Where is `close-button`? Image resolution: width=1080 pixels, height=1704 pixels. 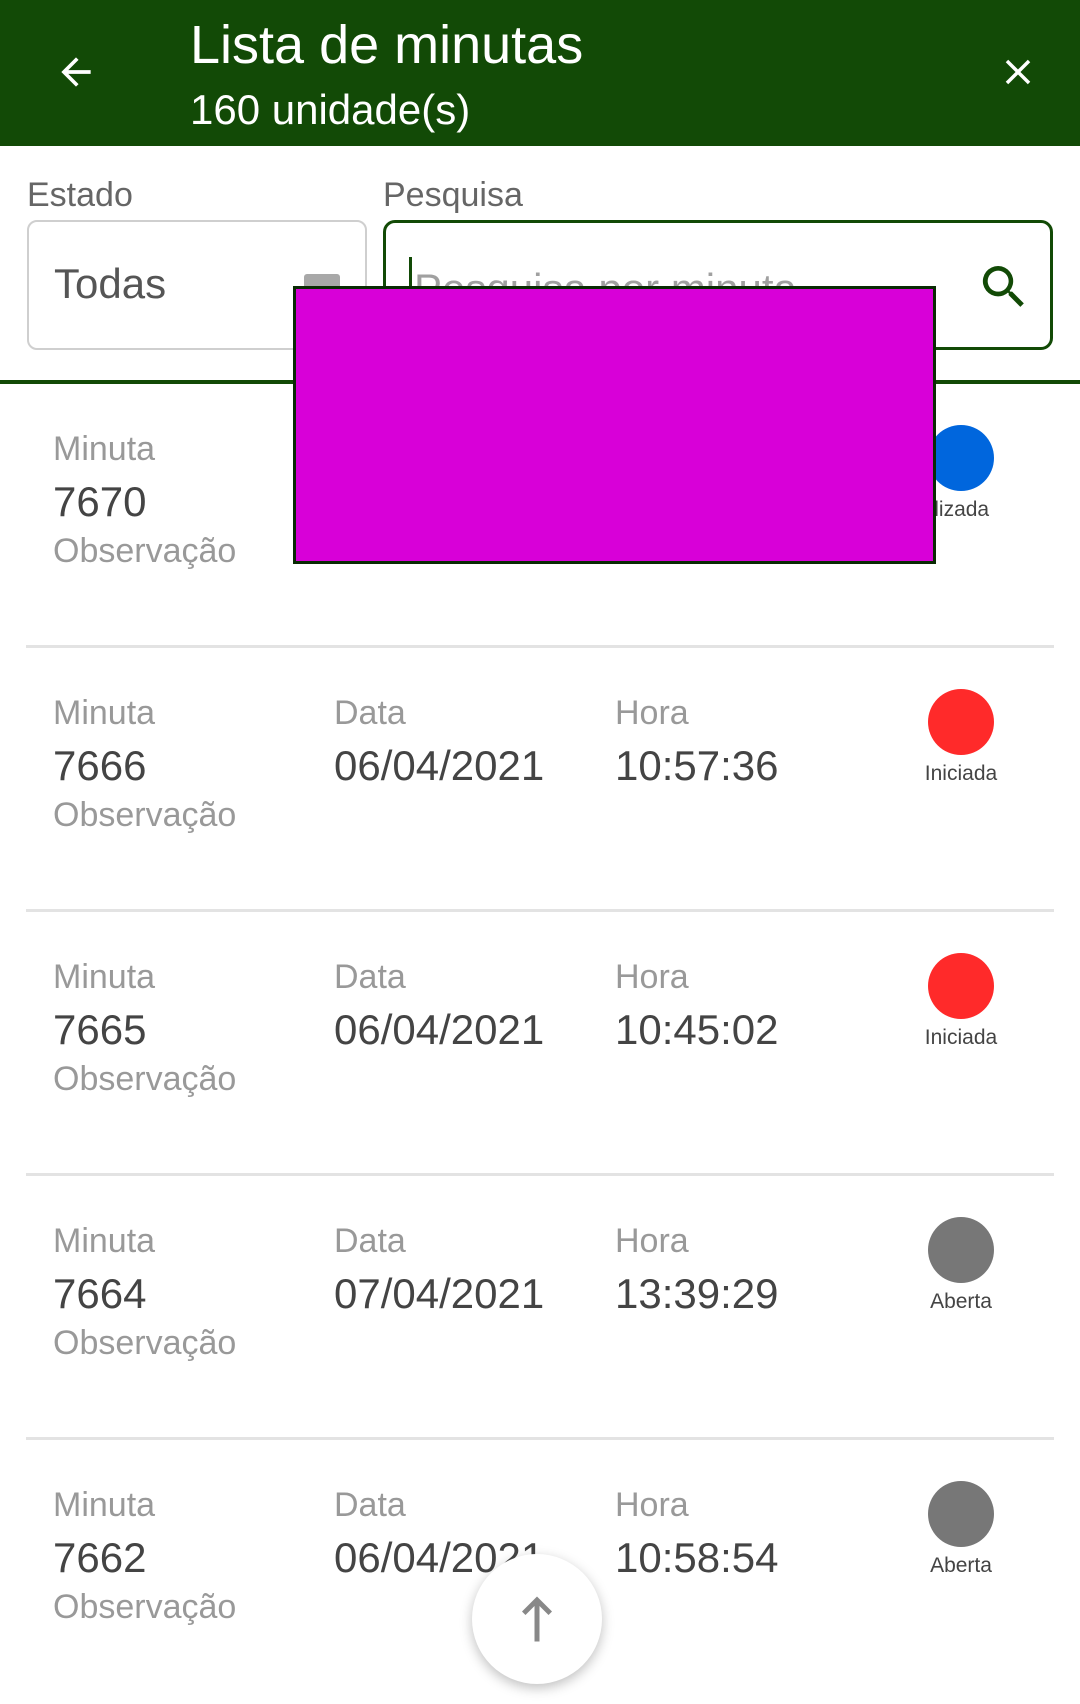 close-button is located at coordinates (1018, 72).